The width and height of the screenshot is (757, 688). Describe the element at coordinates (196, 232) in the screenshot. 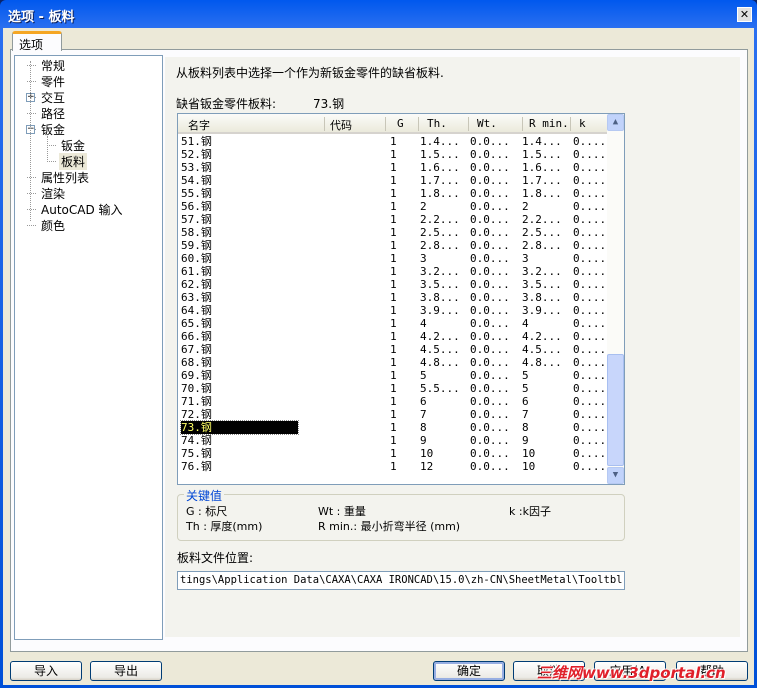

I see `table-cell: 58.钢` at that location.